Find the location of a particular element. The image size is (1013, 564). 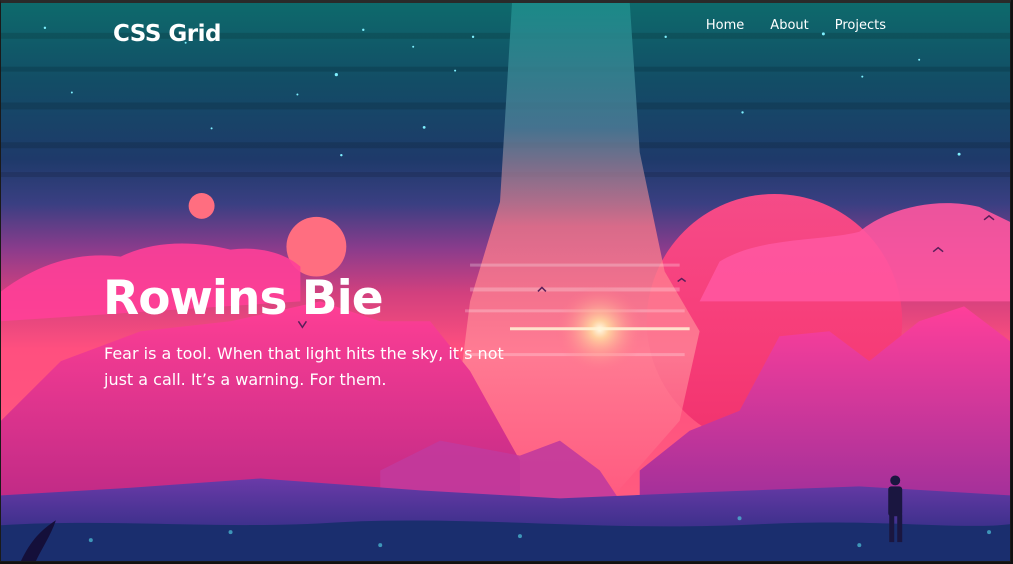

nav-link-projects: Projects is located at coordinates (860, 25).